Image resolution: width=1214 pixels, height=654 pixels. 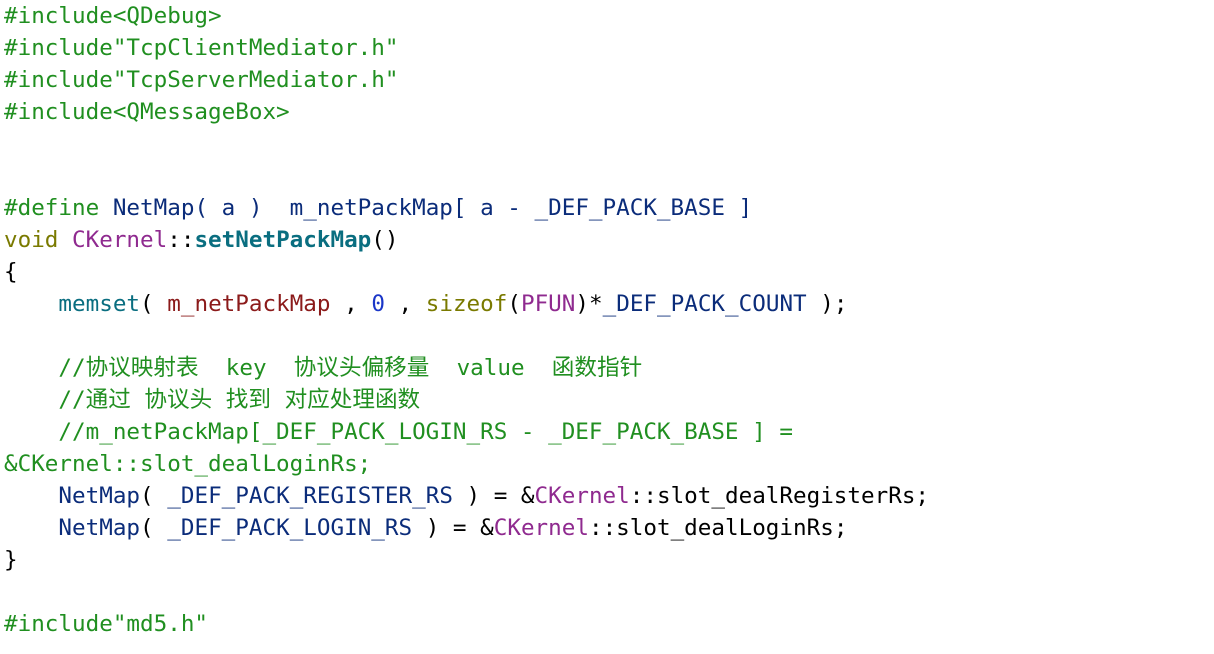 I want to click on code-token: );, so click(x=827, y=304).